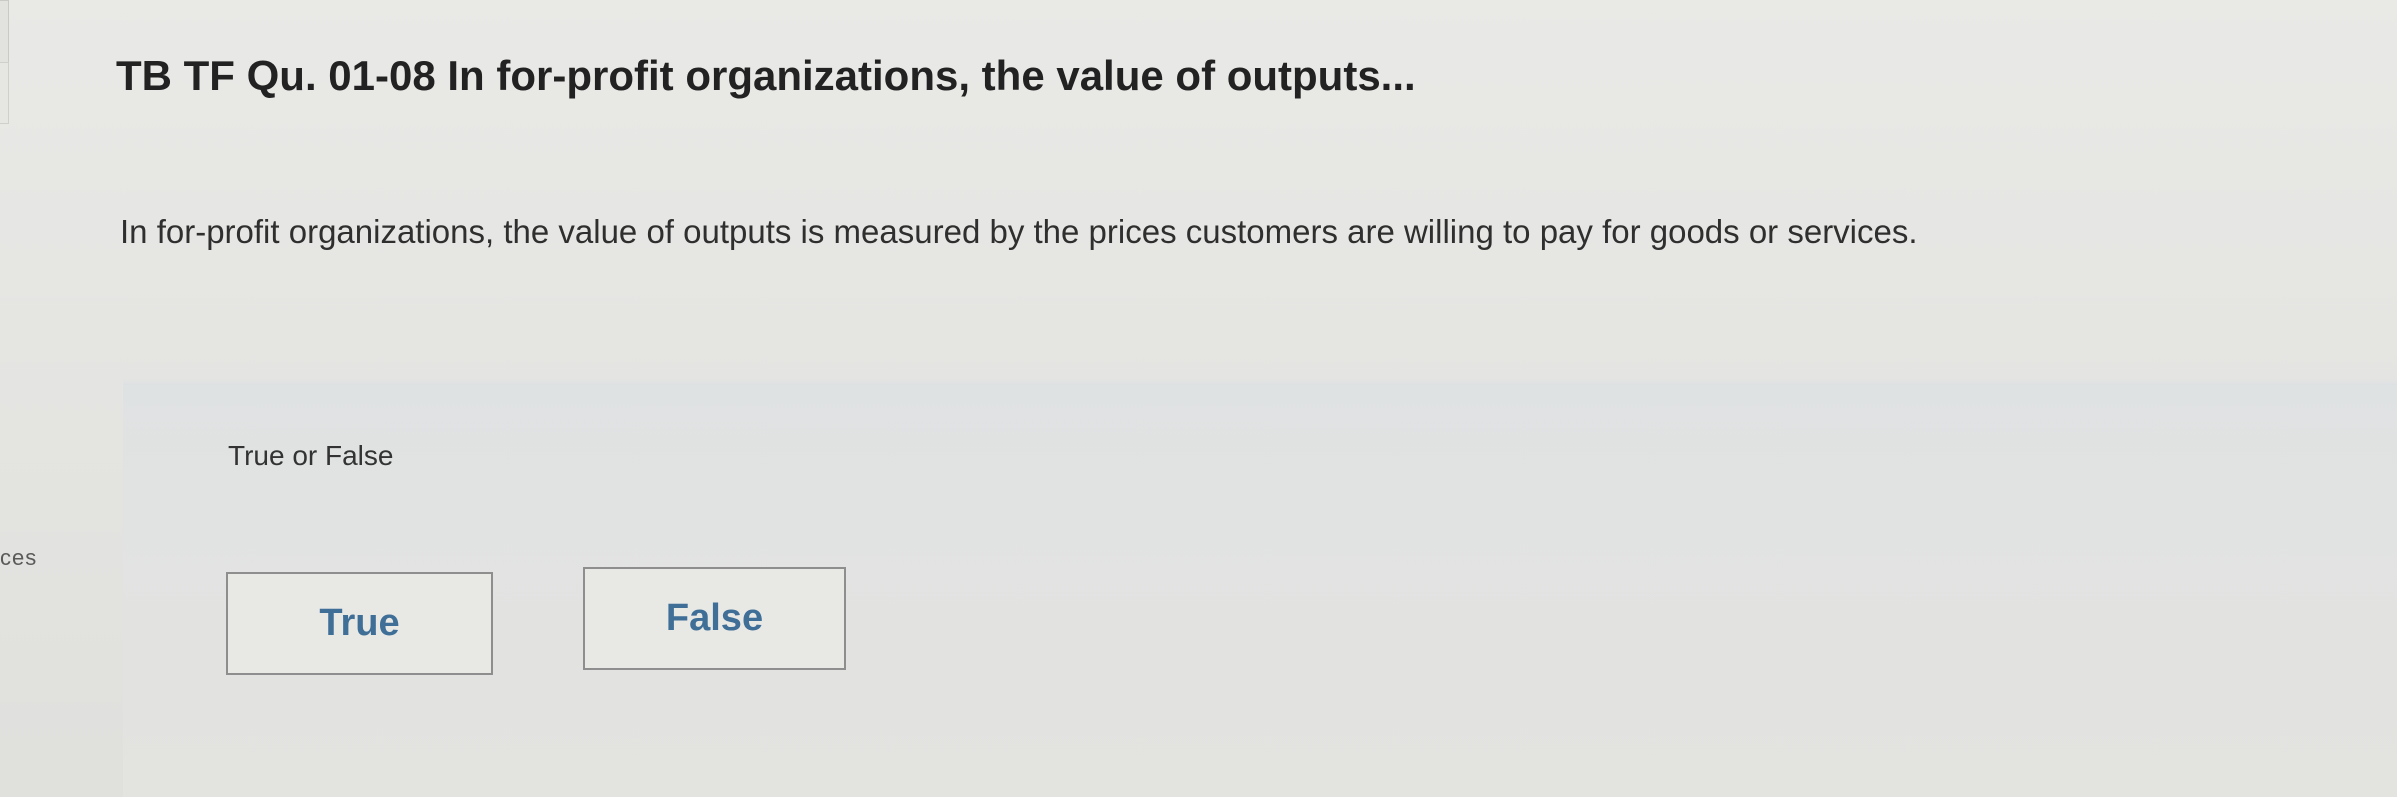 The image size is (2397, 797). Describe the element at coordinates (4, 93) in the screenshot. I see `side-tab-secondary` at that location.